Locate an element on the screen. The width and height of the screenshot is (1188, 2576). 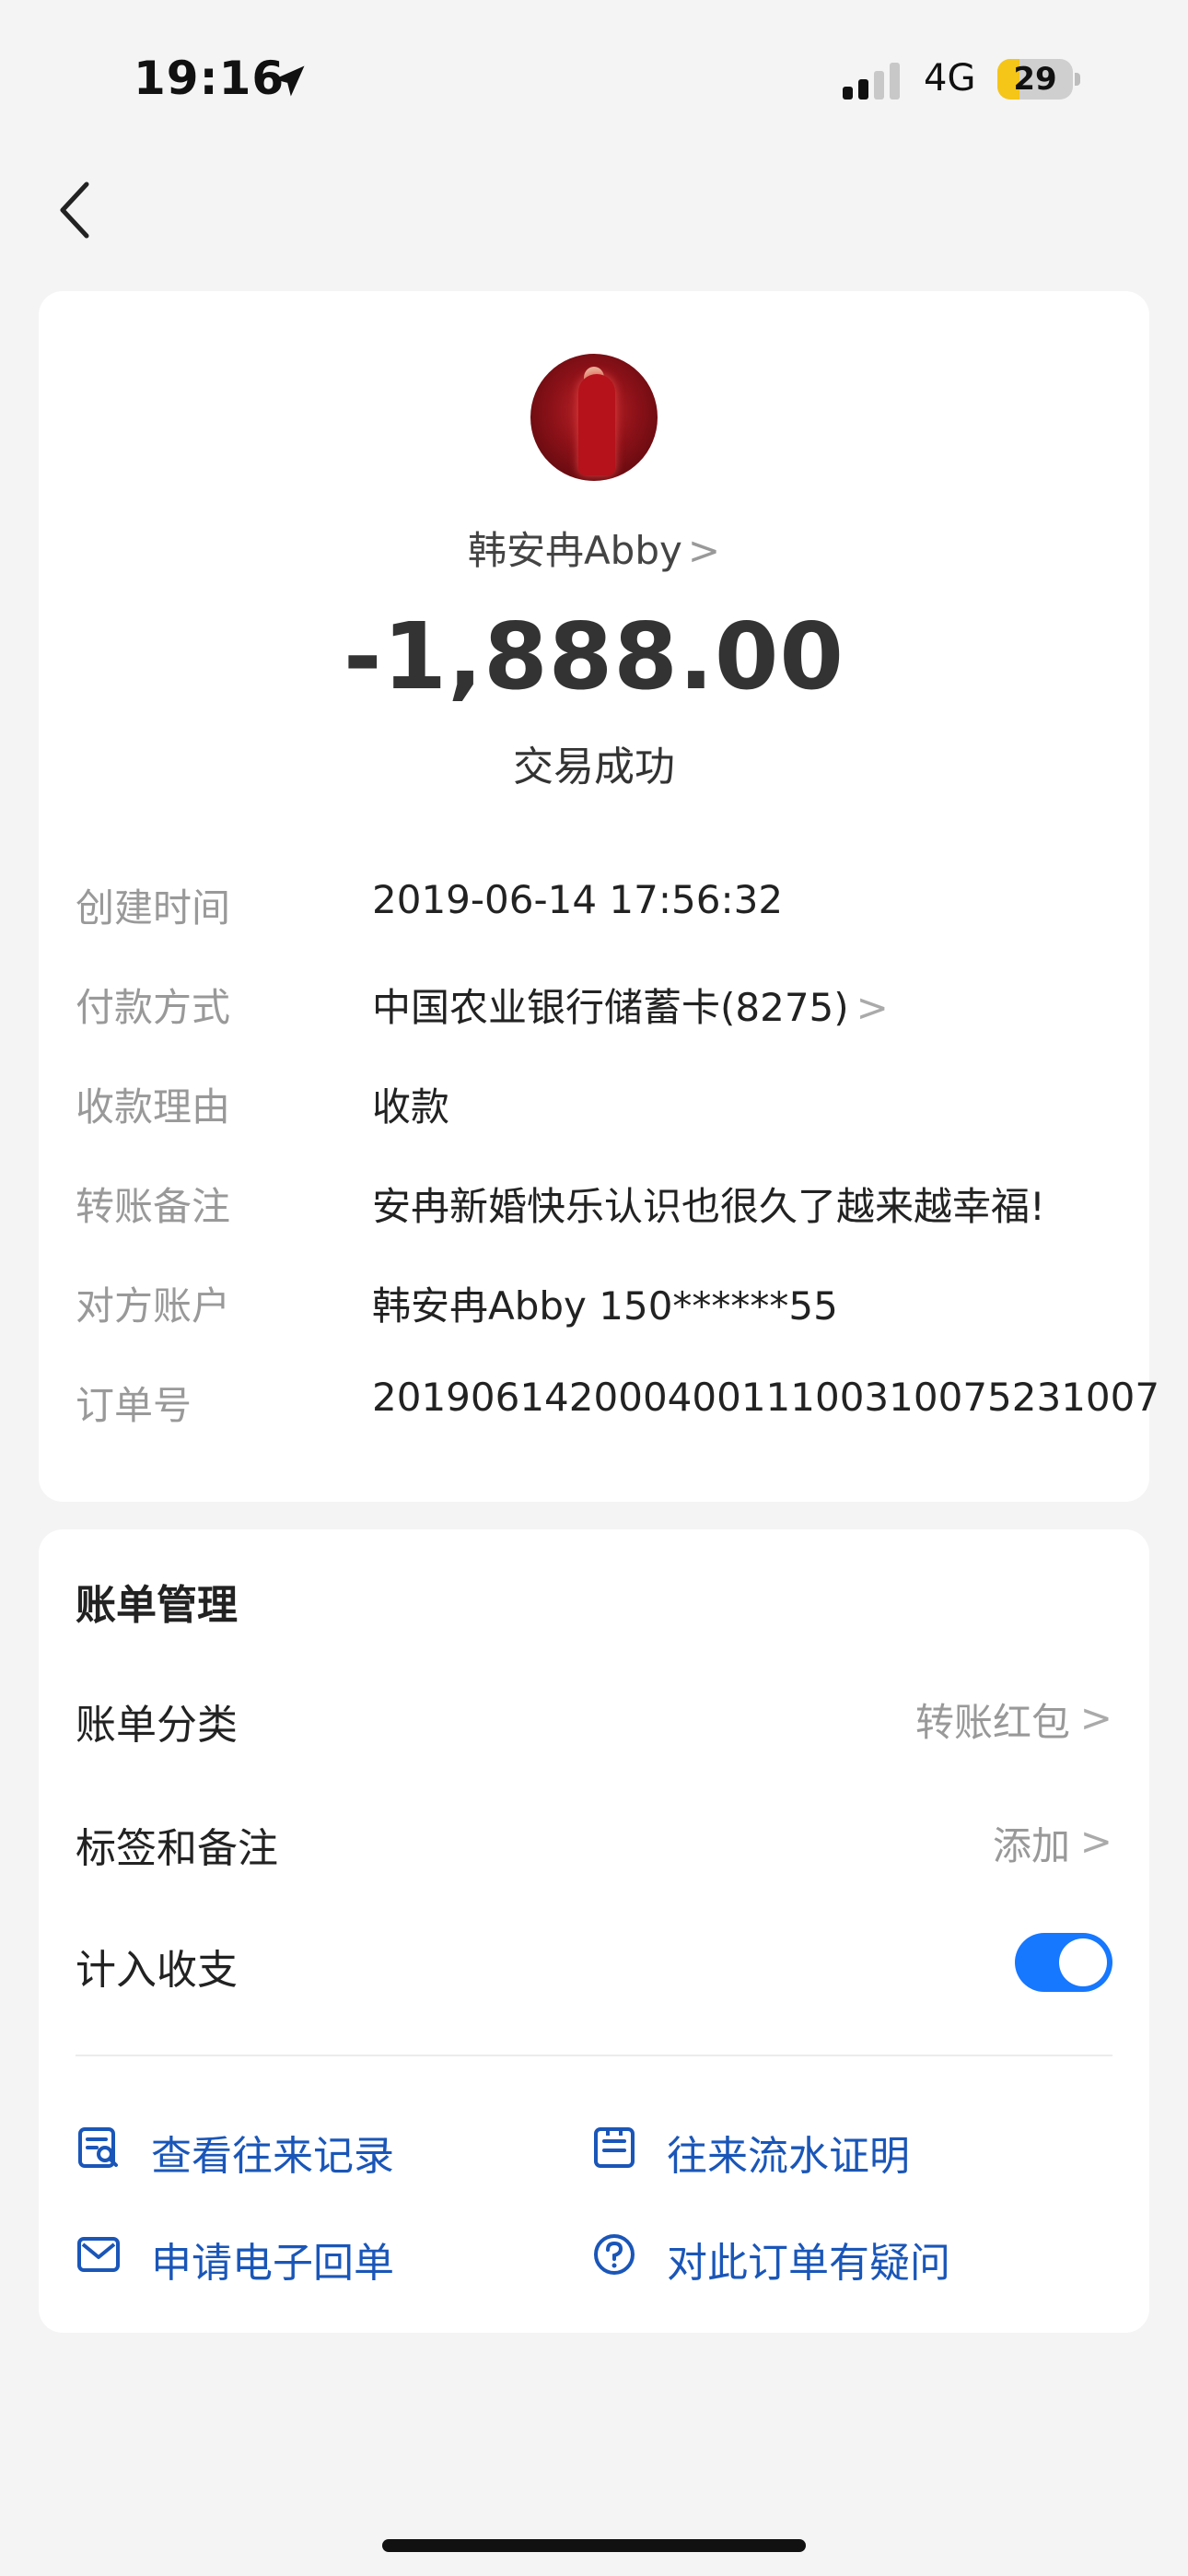
action-label: 对此订单有疑问 is located at coordinates (808, 2263).